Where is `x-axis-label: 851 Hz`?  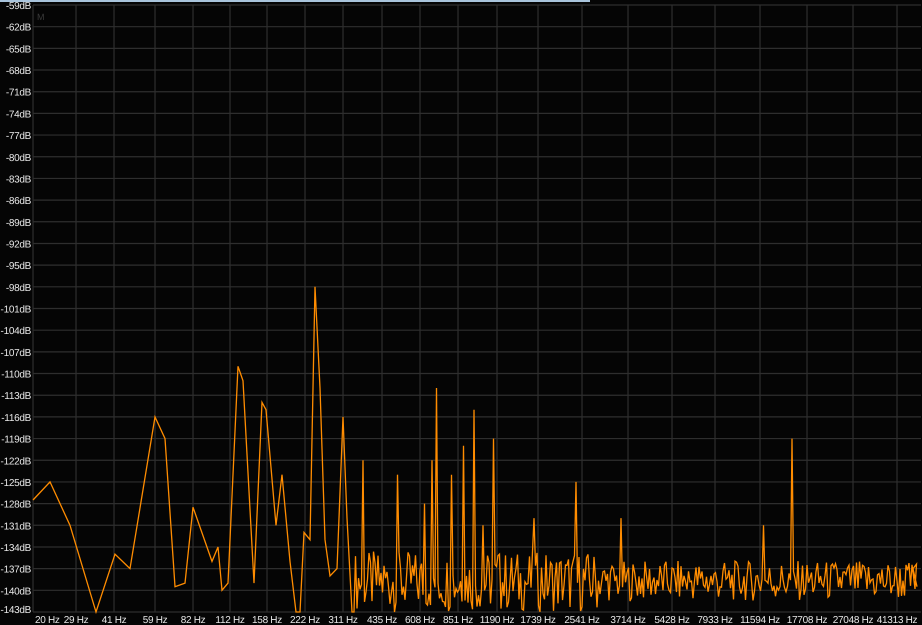
x-axis-label: 851 Hz is located at coordinates (458, 620).